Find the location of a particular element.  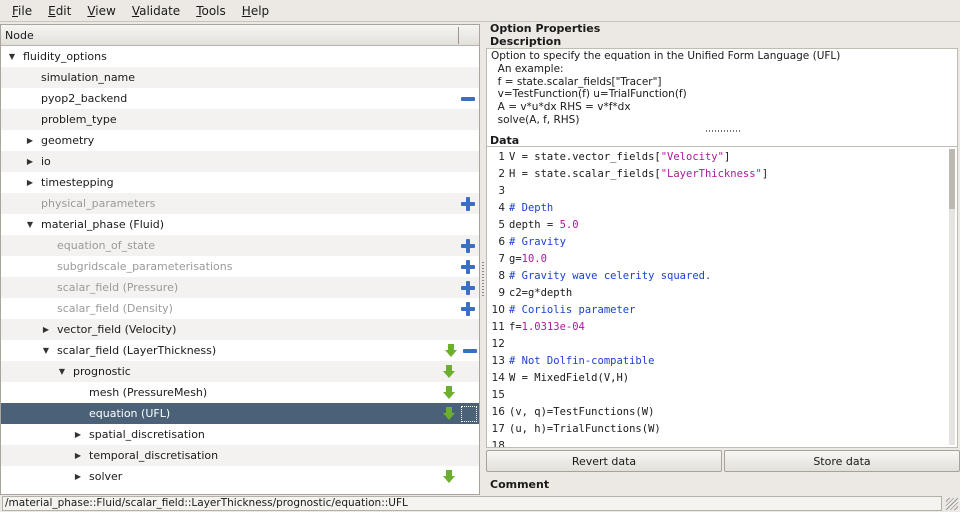

tree-row: ▼ fluidity_options is located at coordinates (240, 56).